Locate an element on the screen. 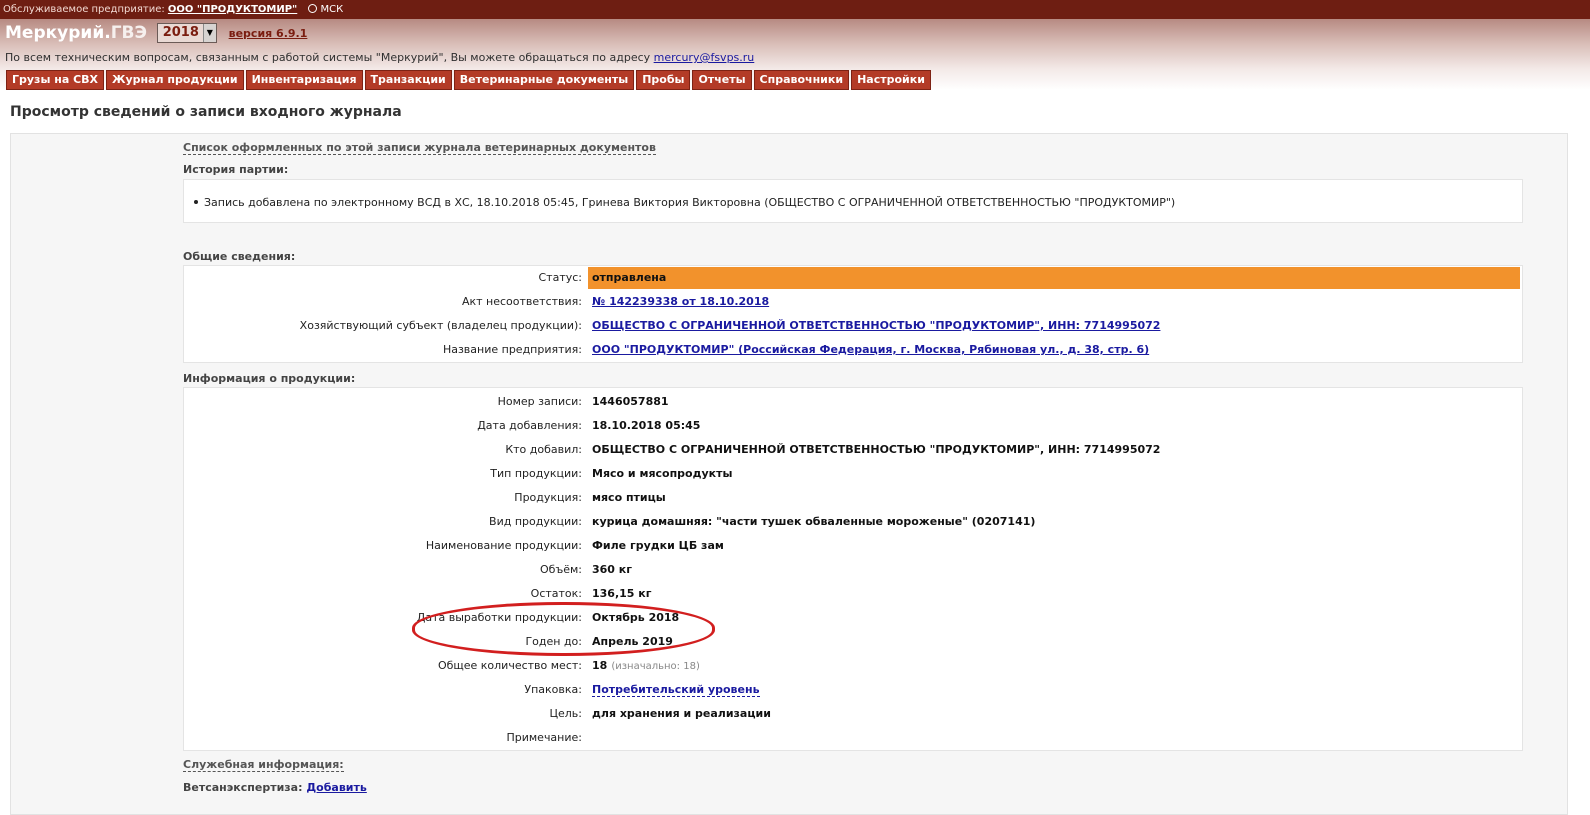 The image size is (1590, 815). product-type: Мясо и мясопродукты is located at coordinates (662, 473).